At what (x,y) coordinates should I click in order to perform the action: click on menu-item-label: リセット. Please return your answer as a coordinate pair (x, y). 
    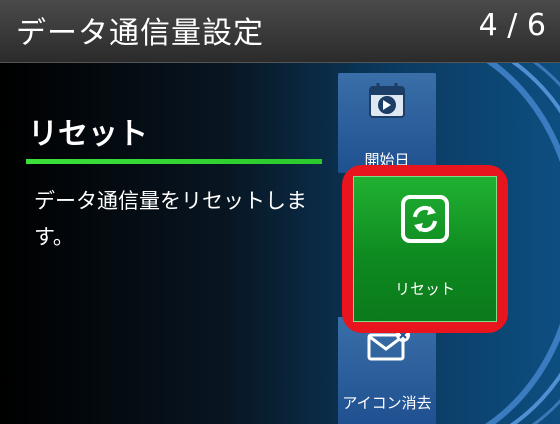
    Looking at the image, I should click on (424, 289).